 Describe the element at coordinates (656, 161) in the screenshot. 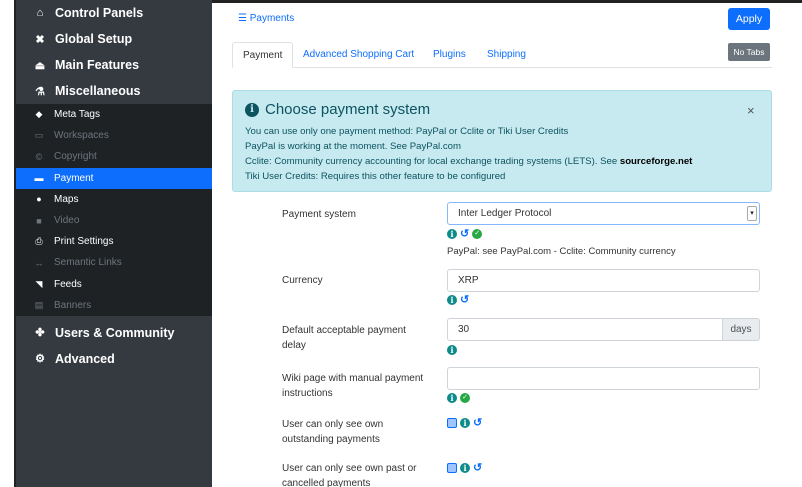

I see `sourceforge-link: sourceforge.net` at that location.